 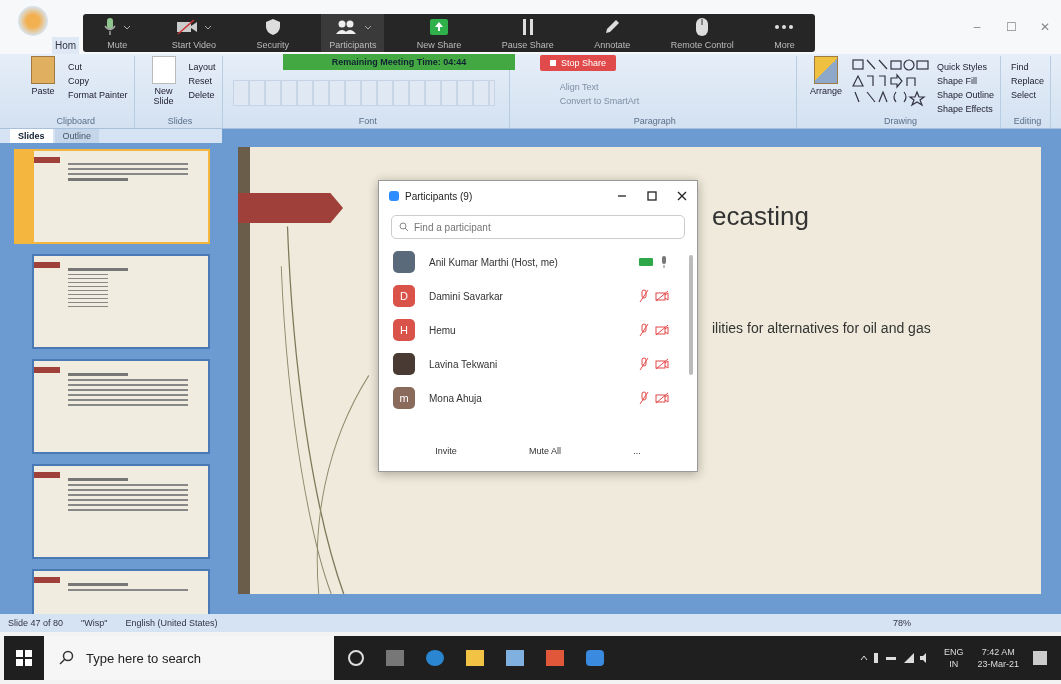 I want to click on pause-icon, so click(x=527, y=27).